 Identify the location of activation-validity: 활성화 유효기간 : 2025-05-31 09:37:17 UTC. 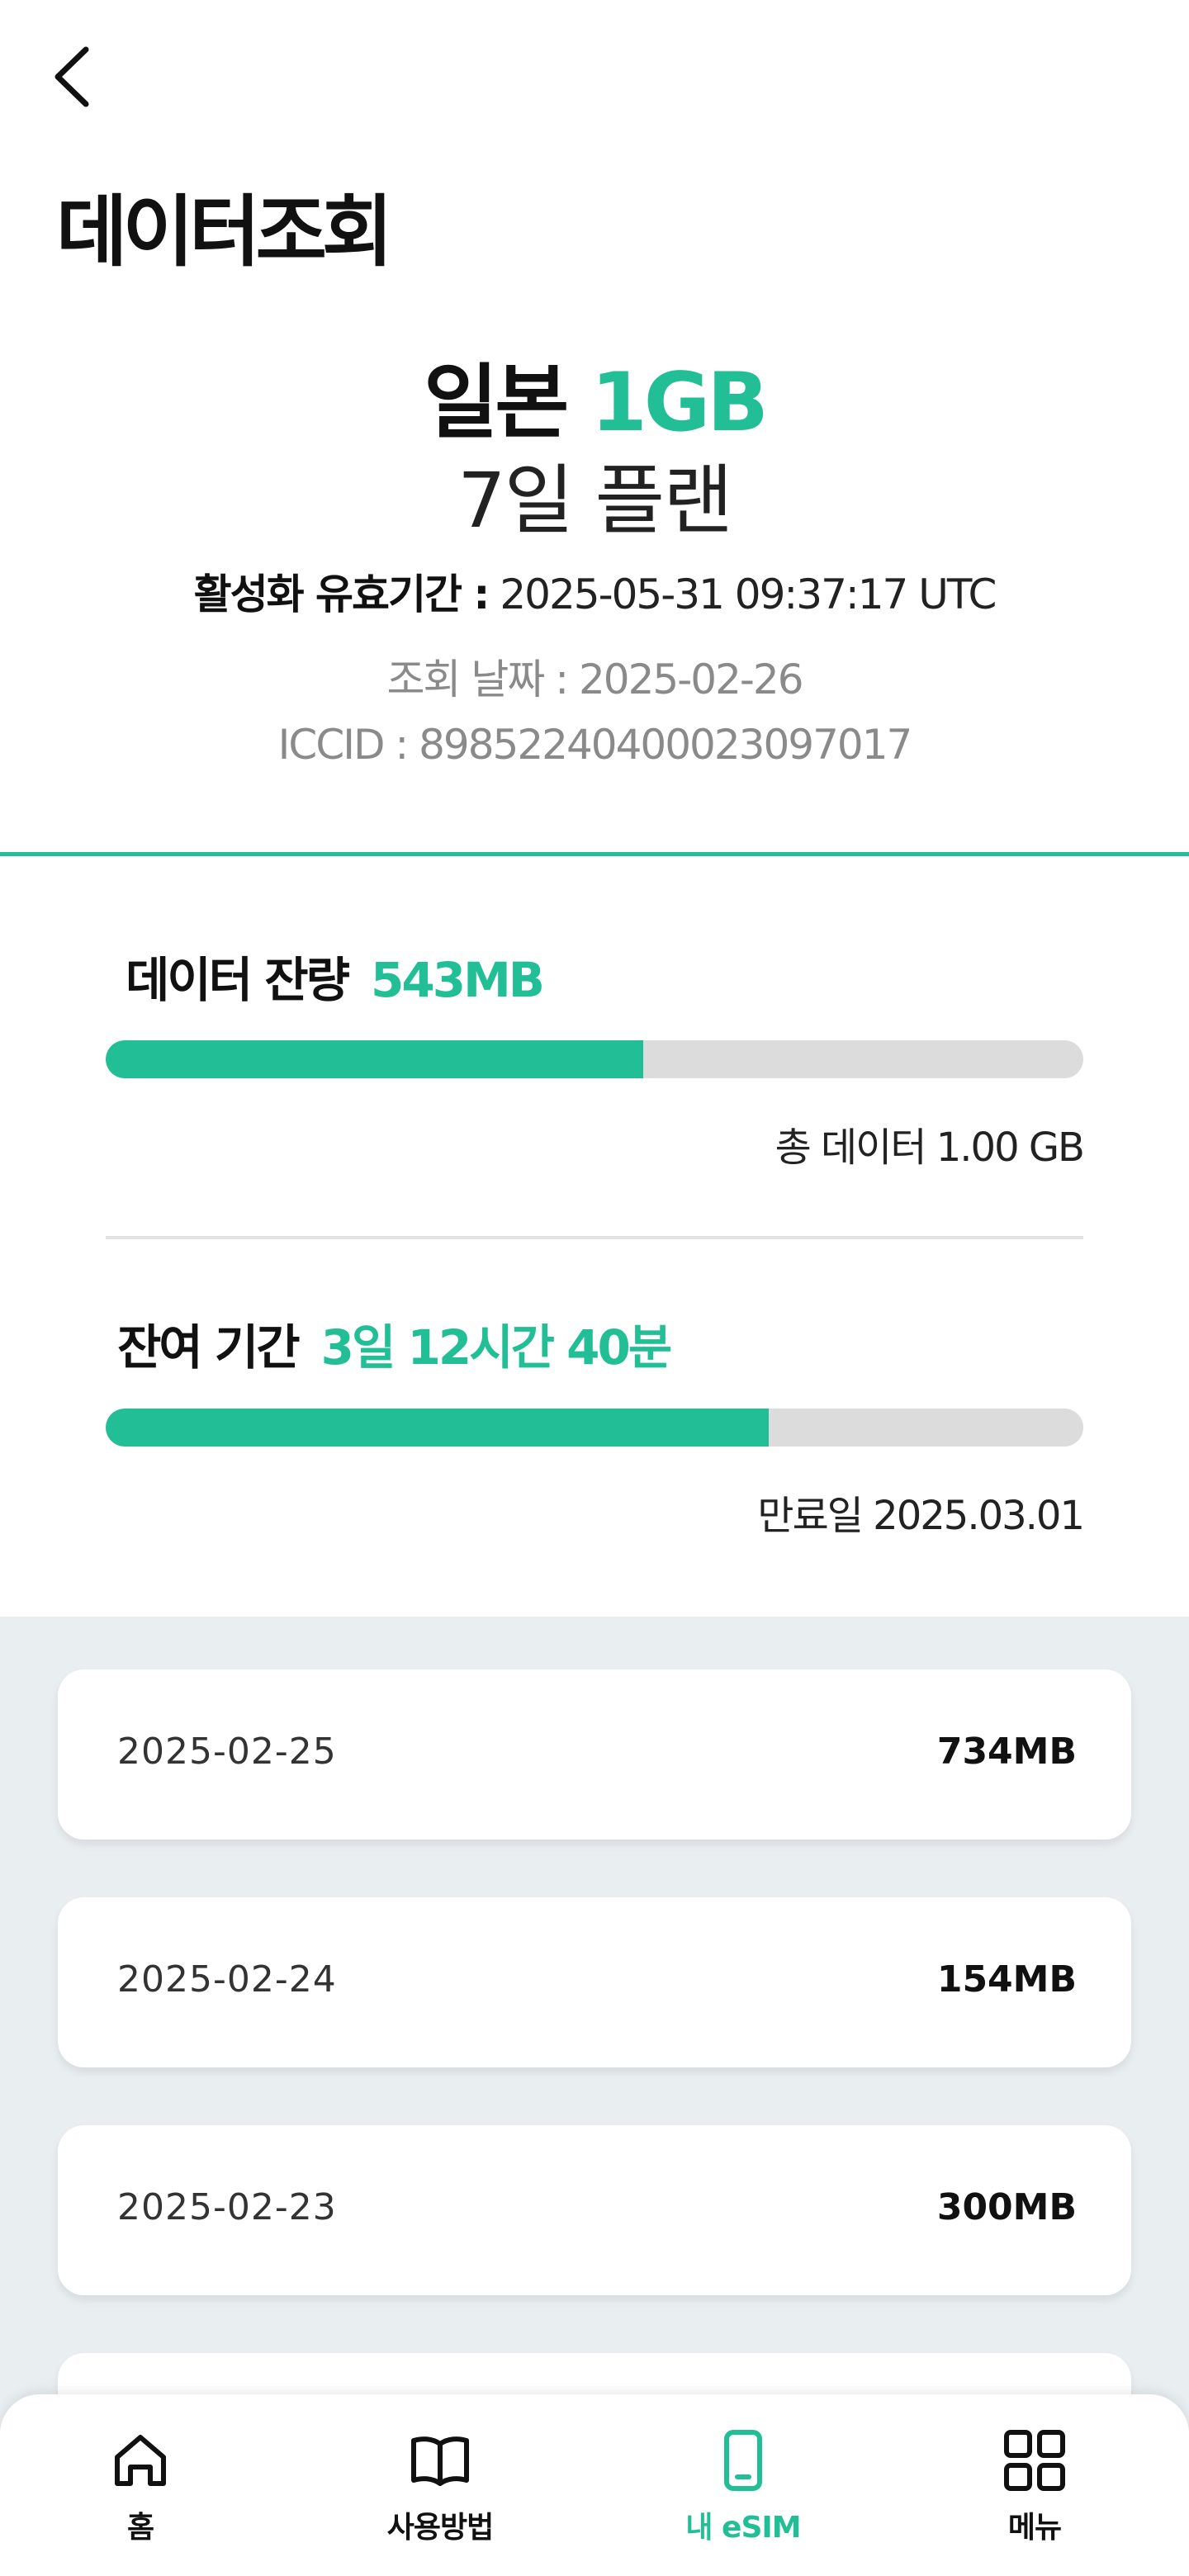
(594, 591).